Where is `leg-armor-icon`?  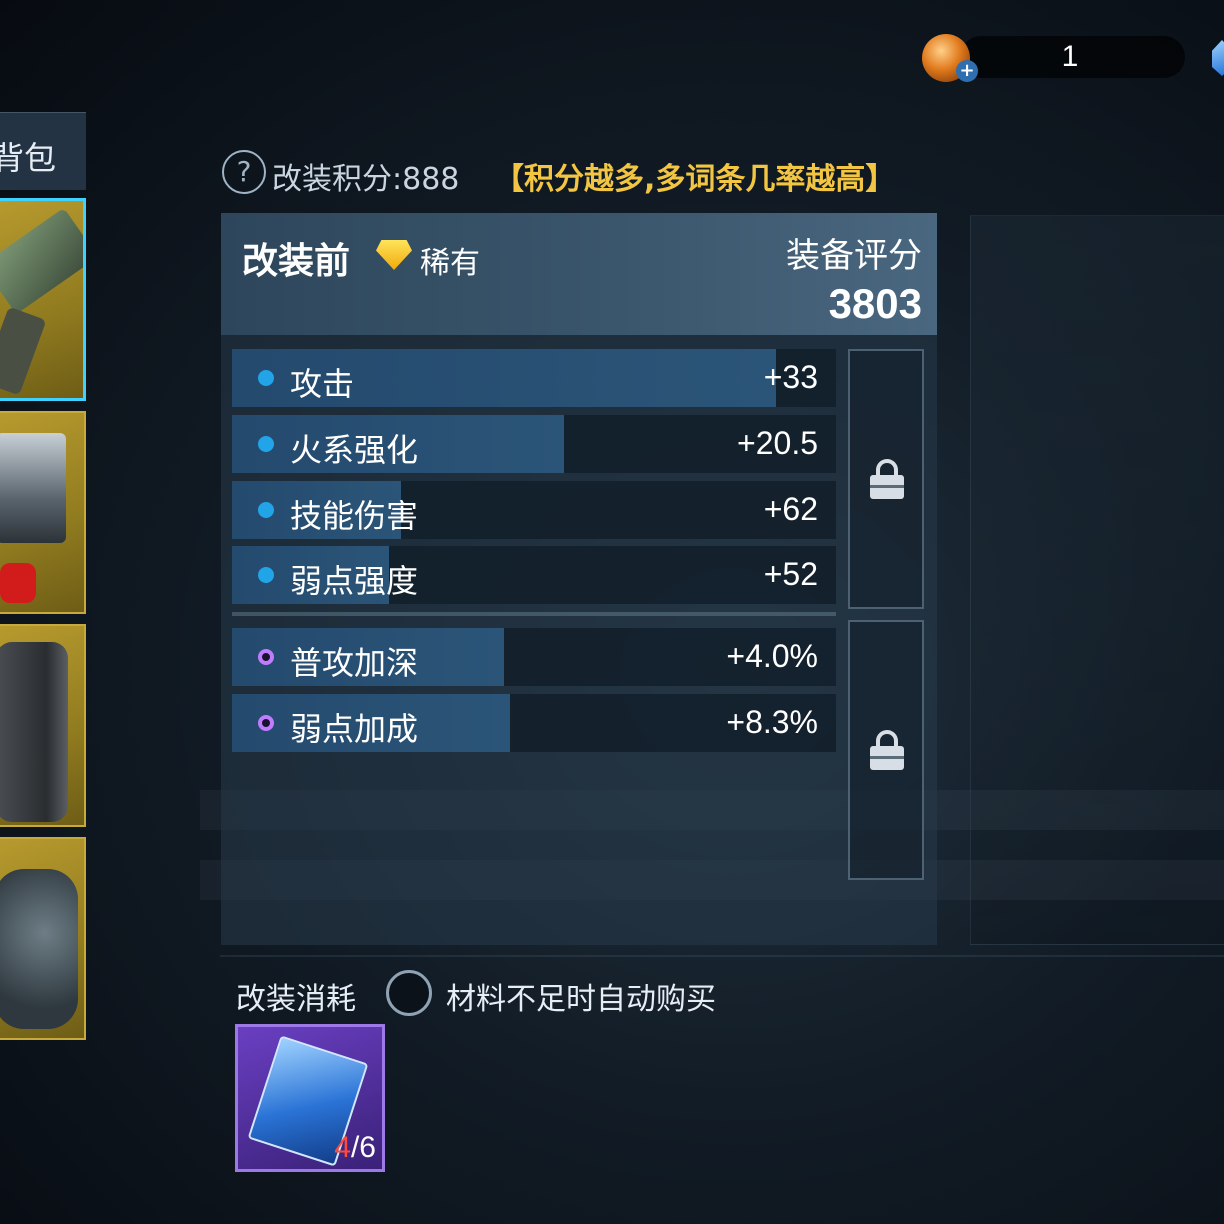
leg-armor-icon is located at coordinates (34, 732).